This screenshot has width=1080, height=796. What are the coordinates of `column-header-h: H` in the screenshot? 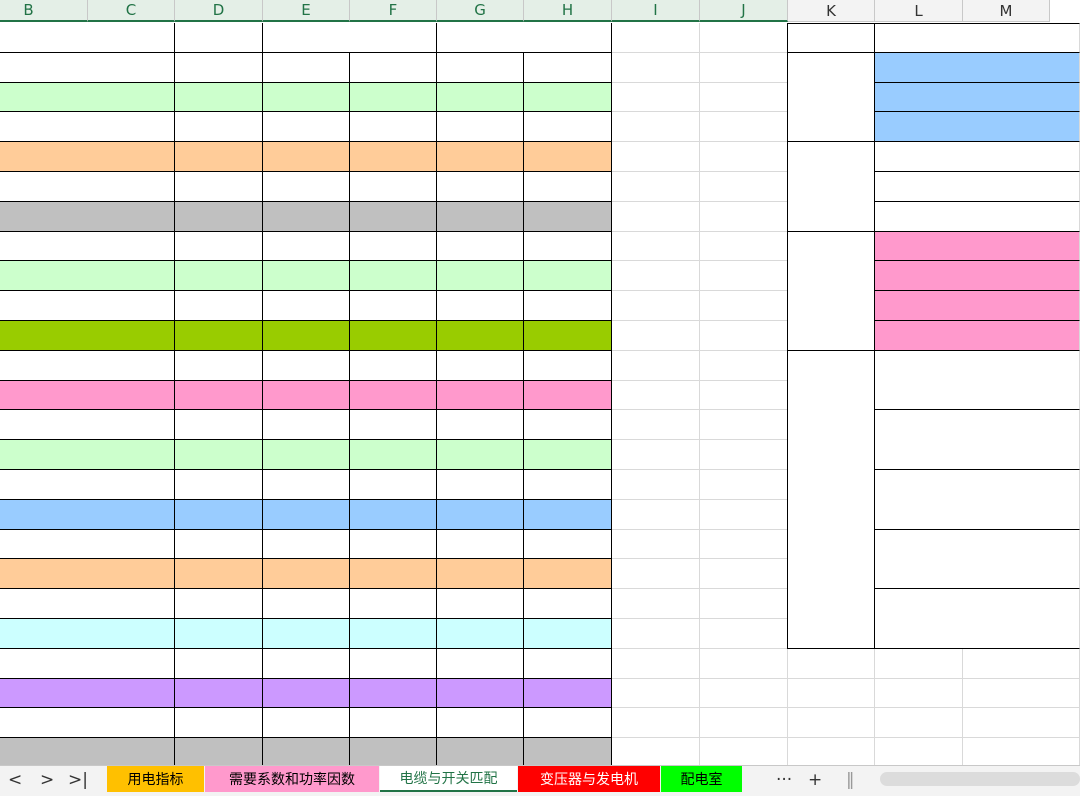 It's located at (568, 11).